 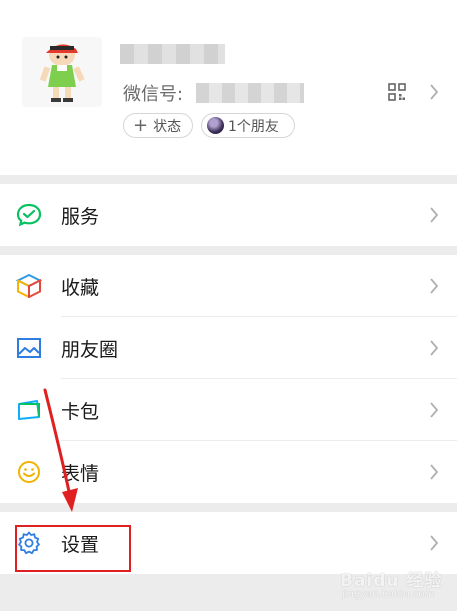 What do you see at coordinates (388, 594) in the screenshot?
I see `baidu-watermark-url: jingyan.baidu.com` at bounding box center [388, 594].